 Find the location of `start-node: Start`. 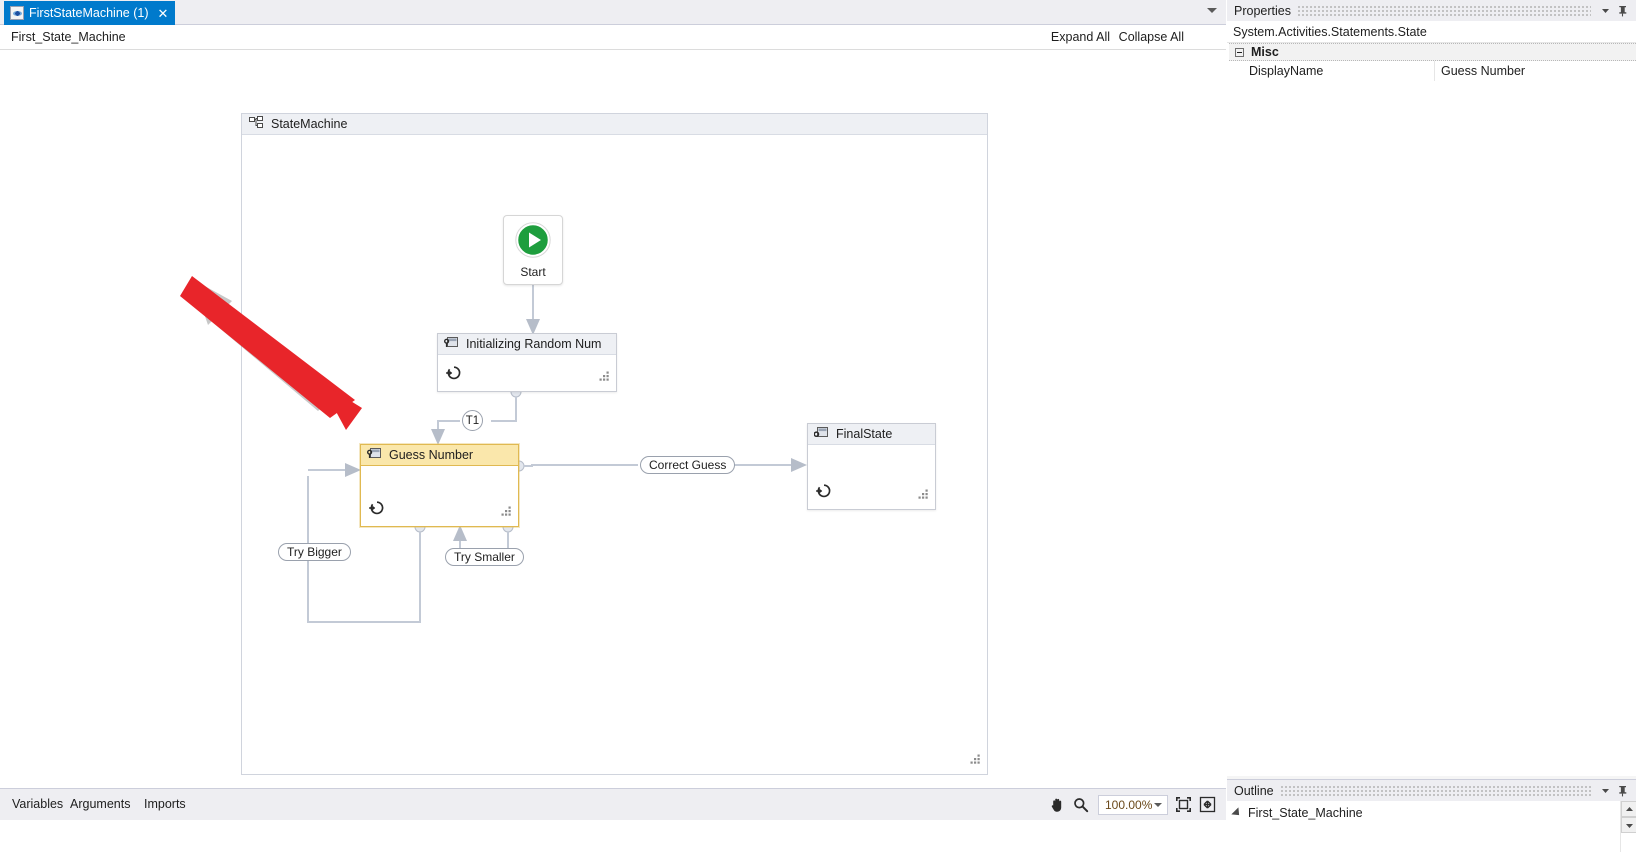

start-node: Start is located at coordinates (533, 250).